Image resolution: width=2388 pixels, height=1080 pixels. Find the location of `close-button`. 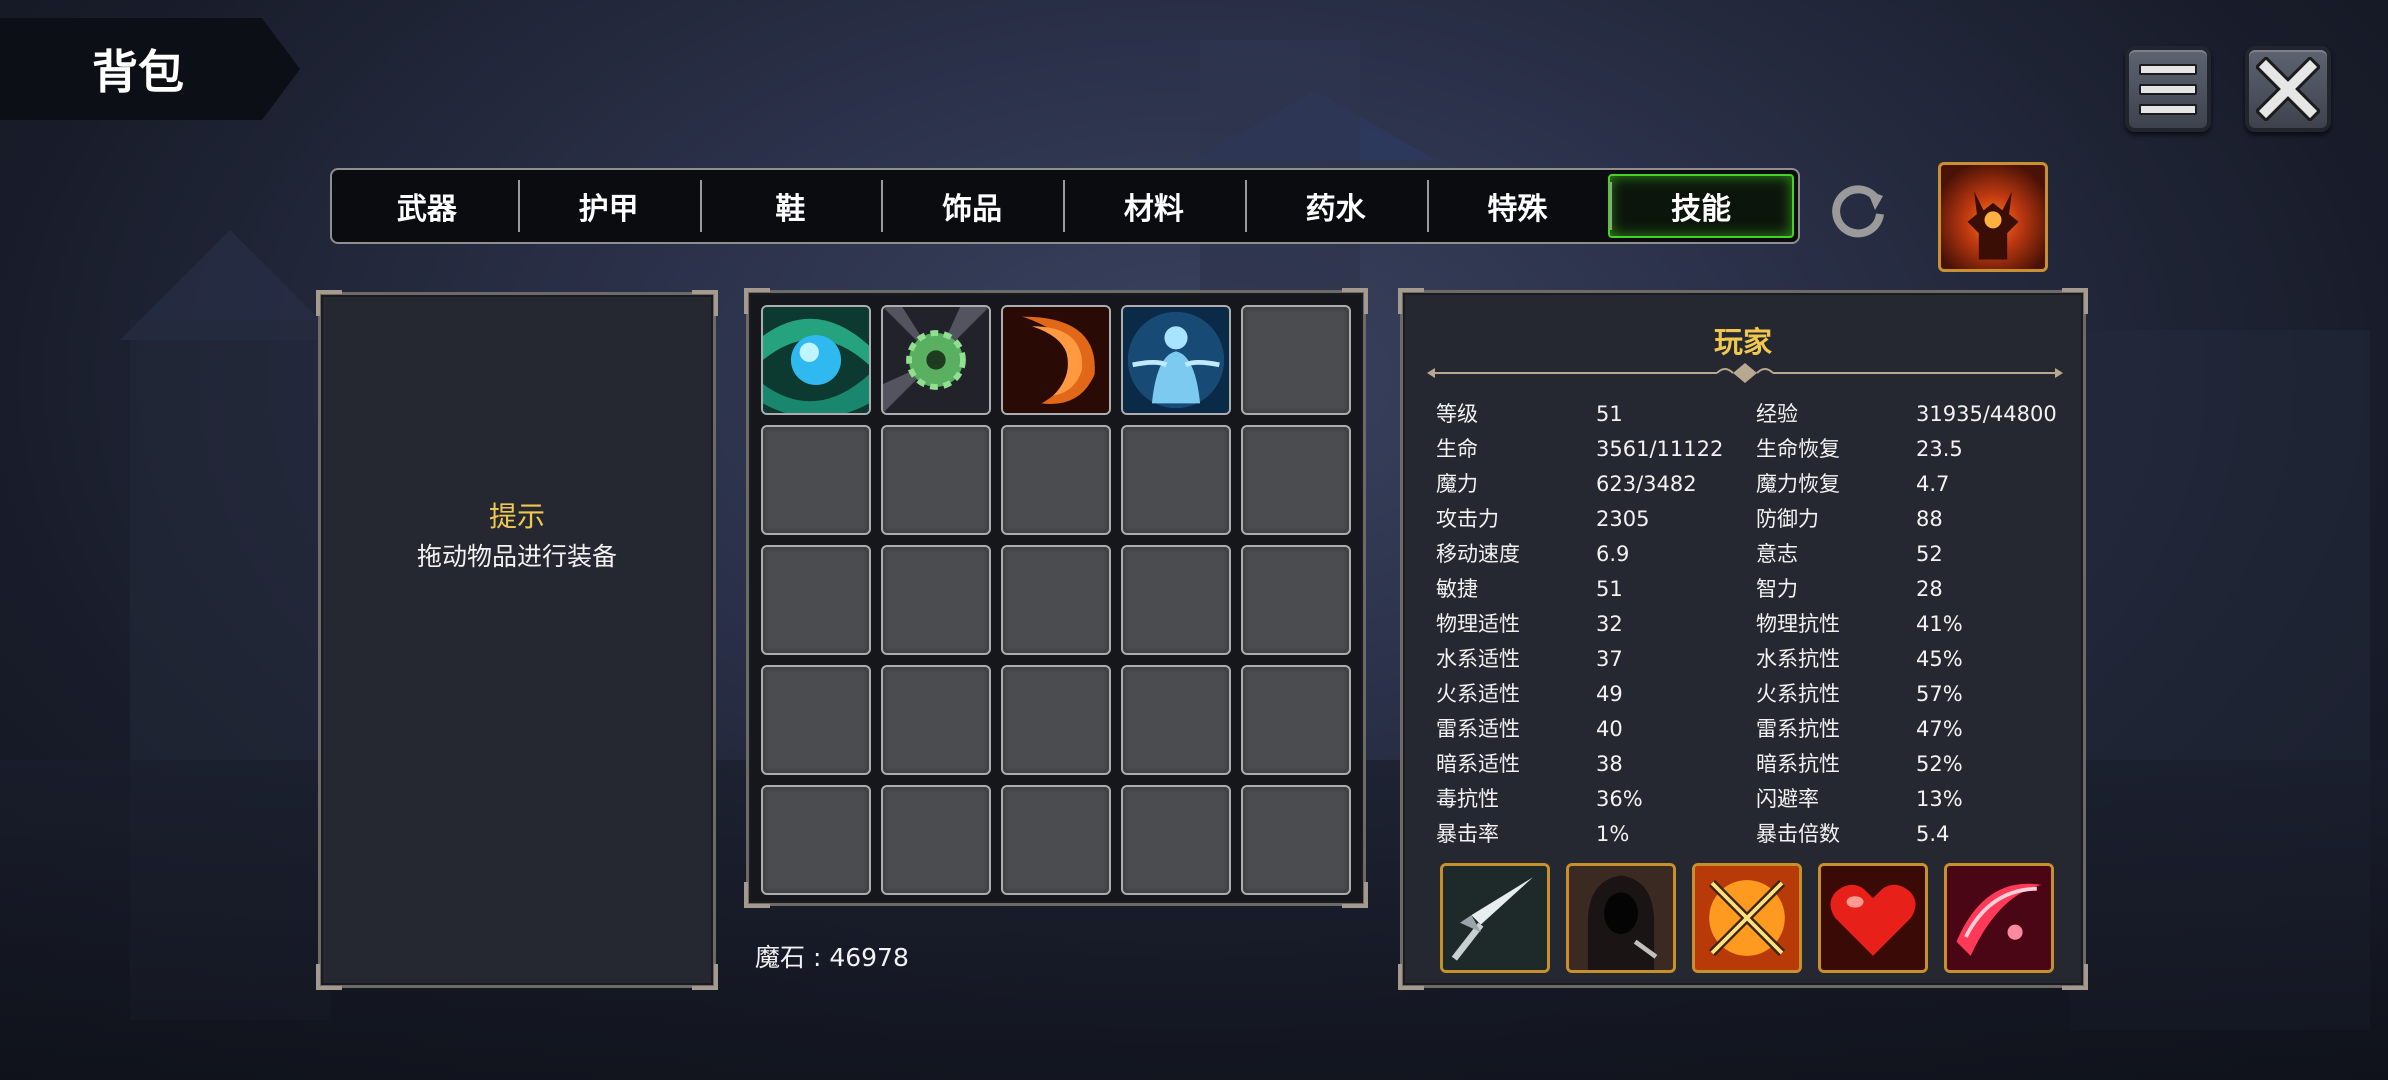

close-button is located at coordinates (2288, 89).